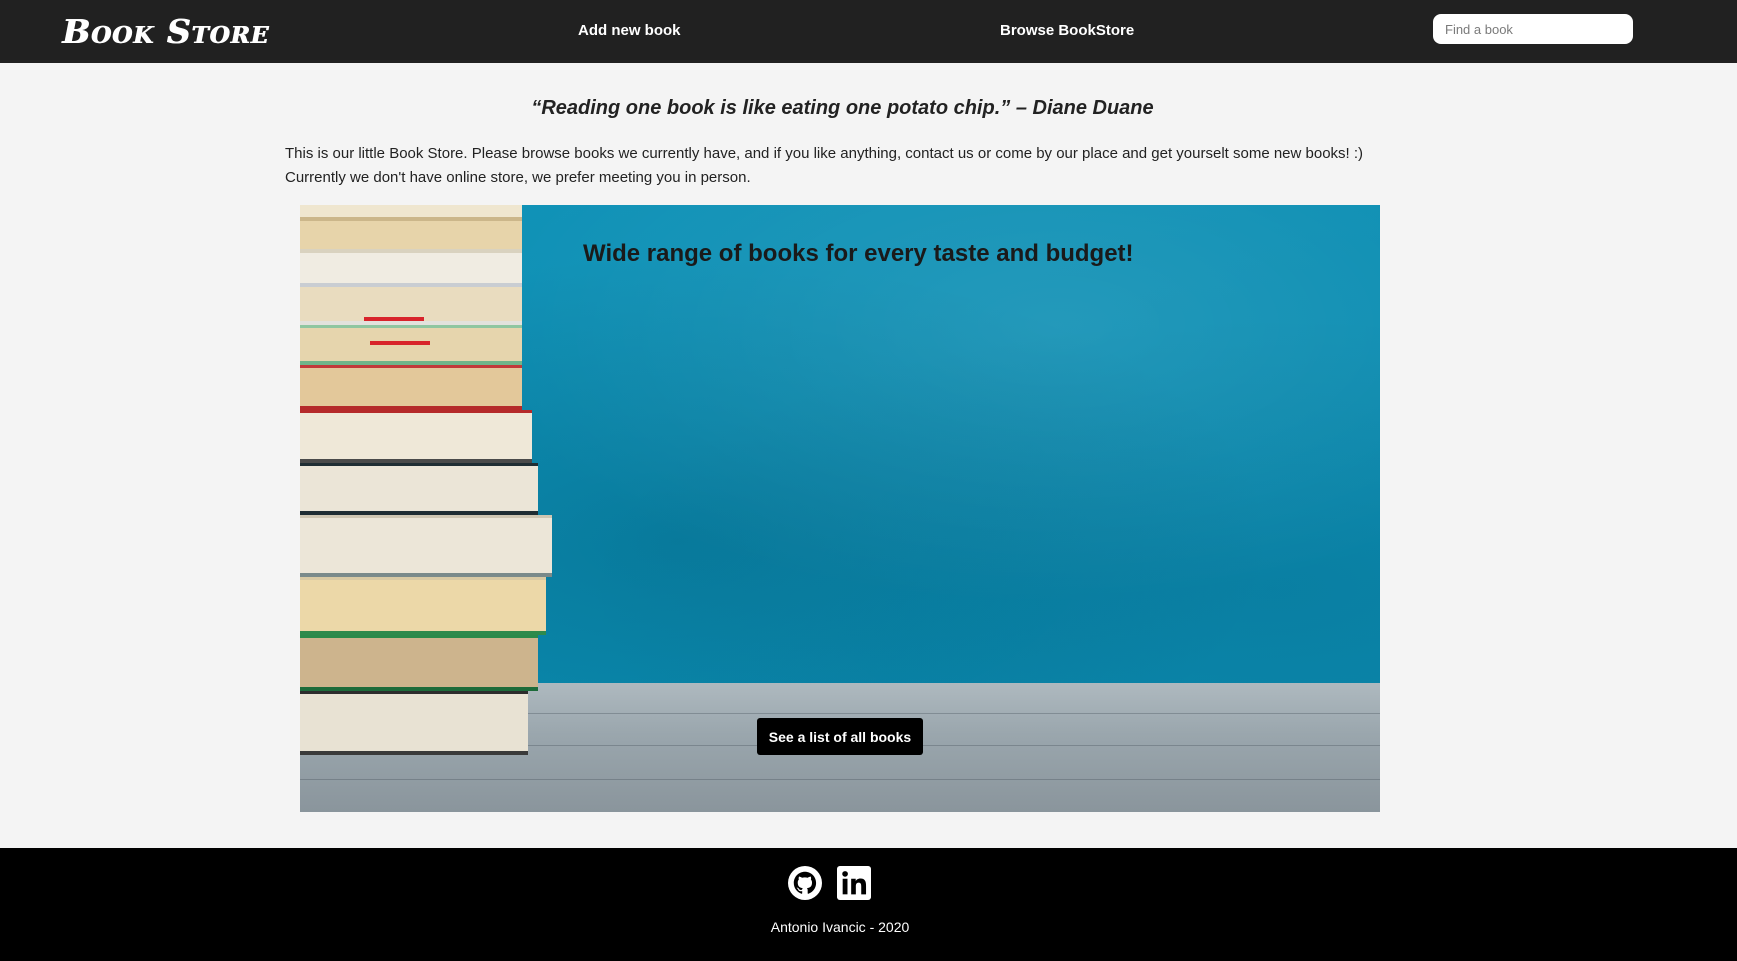 This screenshot has height=961, width=1737. Describe the element at coordinates (868, 904) in the screenshot. I see `footer: Antonio Ivancic - 2020` at that location.